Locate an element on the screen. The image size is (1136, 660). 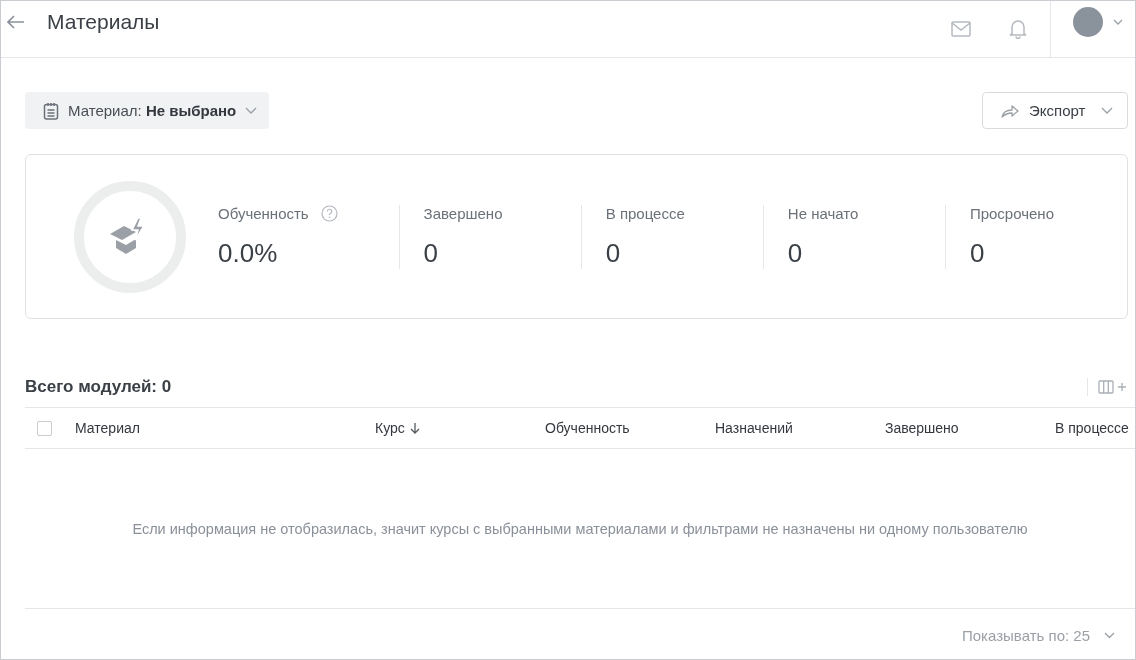
mail-icon is located at coordinates (961, 29).